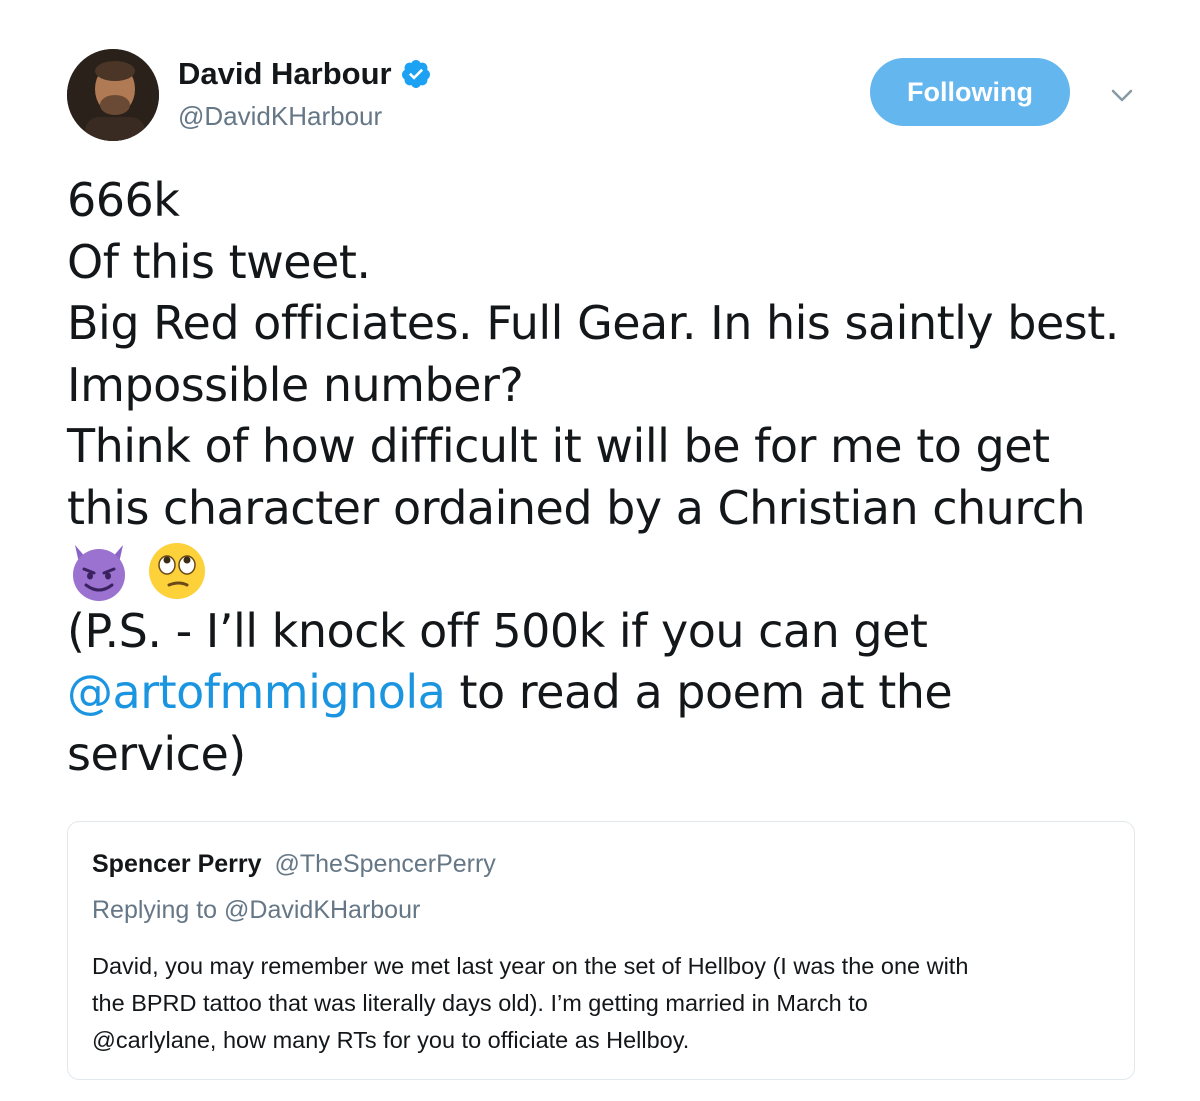  Describe the element at coordinates (295, 384) in the screenshot. I see `tweet-line: Impossible number?` at that location.